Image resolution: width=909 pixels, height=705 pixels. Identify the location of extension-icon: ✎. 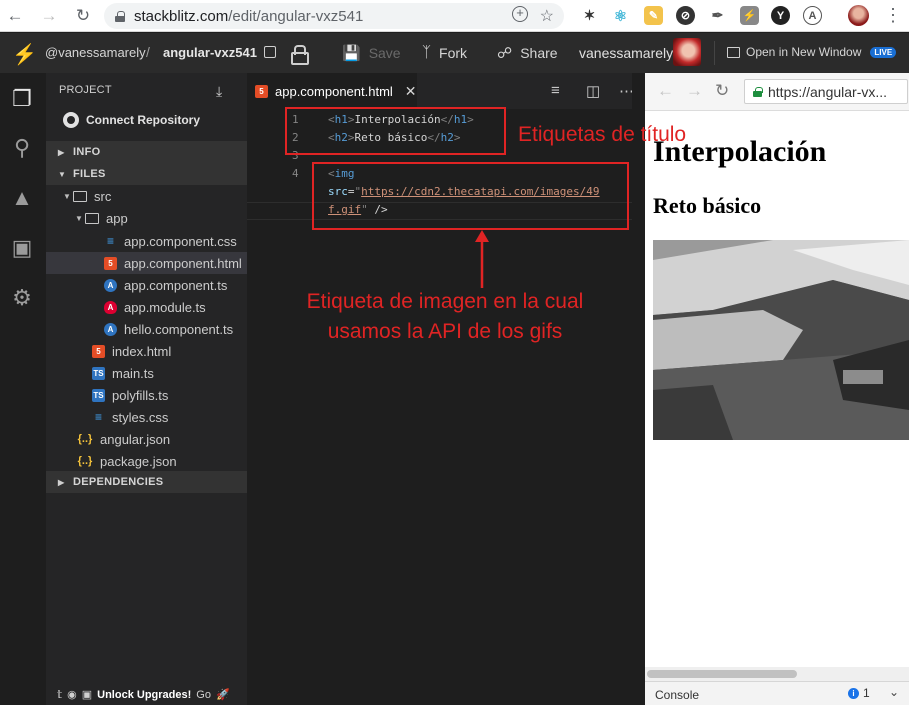
(653, 15).